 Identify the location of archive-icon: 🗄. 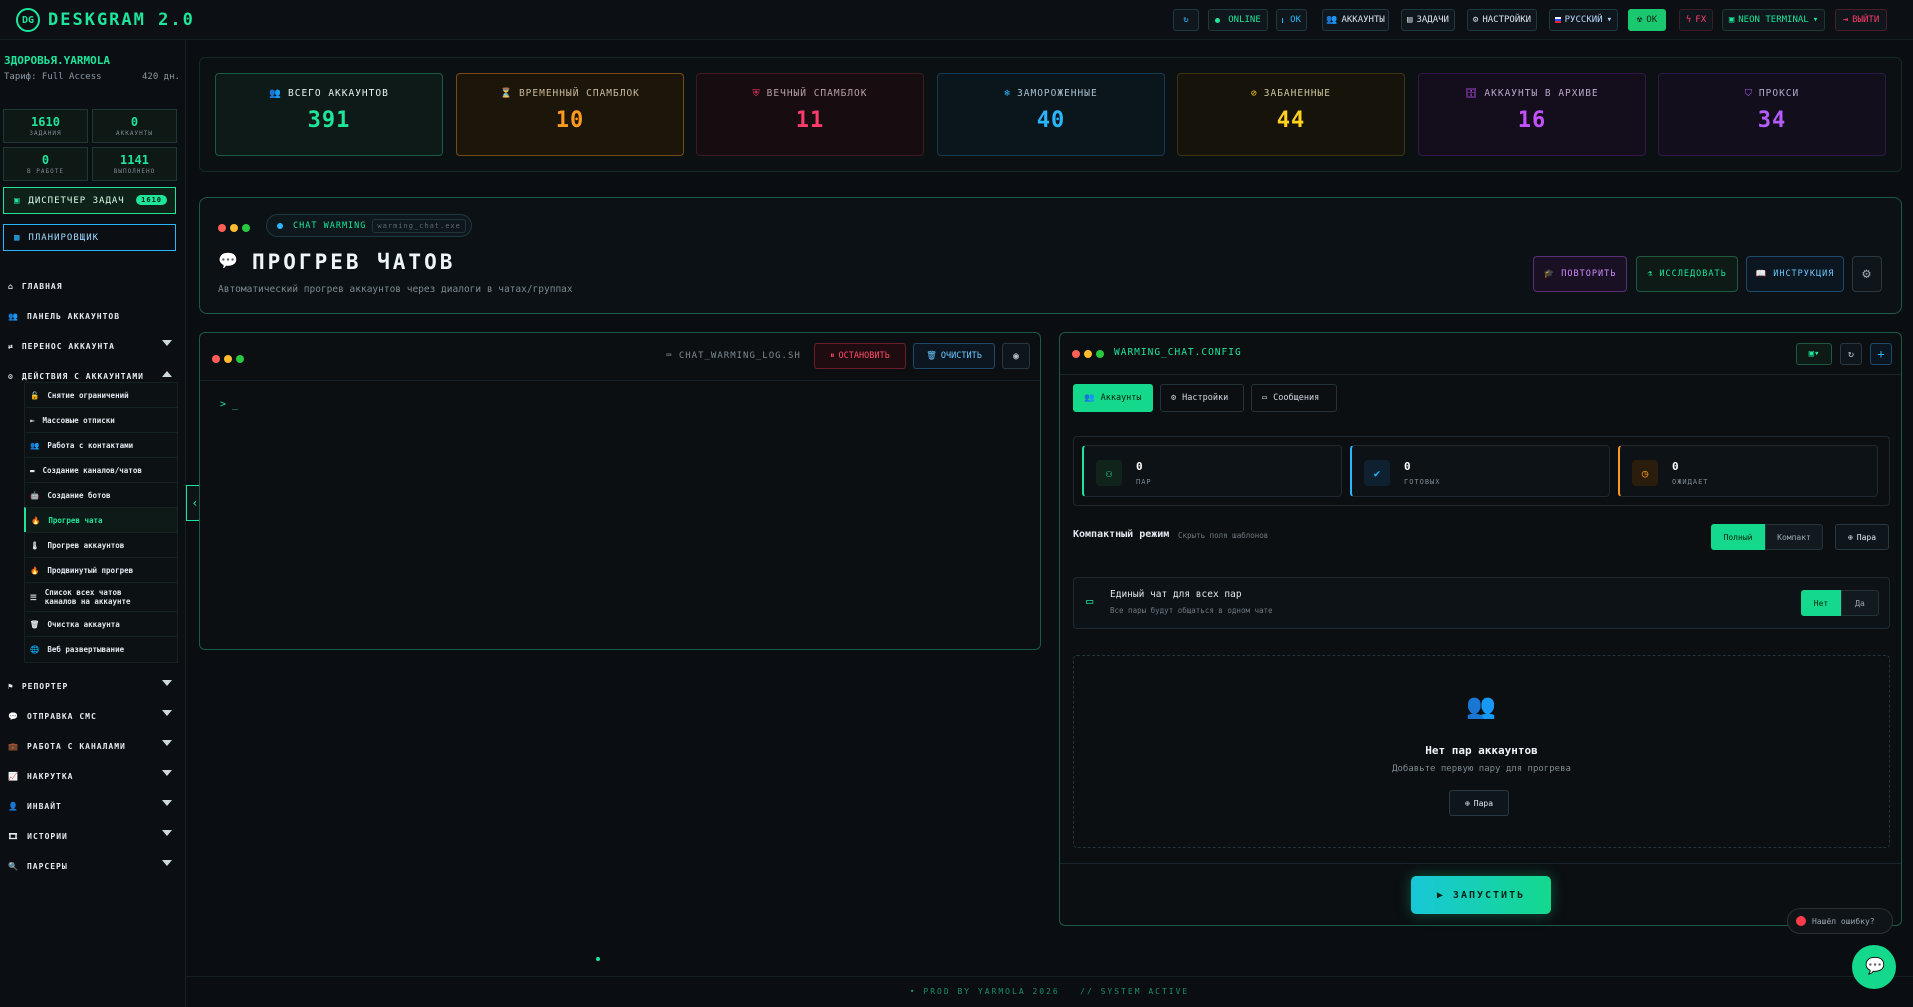
(1472, 93).